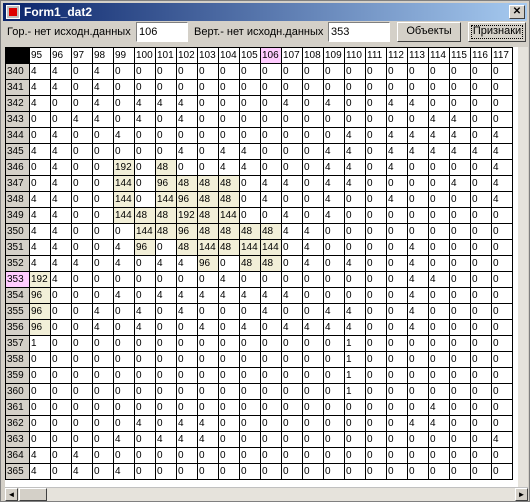  Describe the element at coordinates (13, 12) in the screenshot. I see `app-icon` at that location.